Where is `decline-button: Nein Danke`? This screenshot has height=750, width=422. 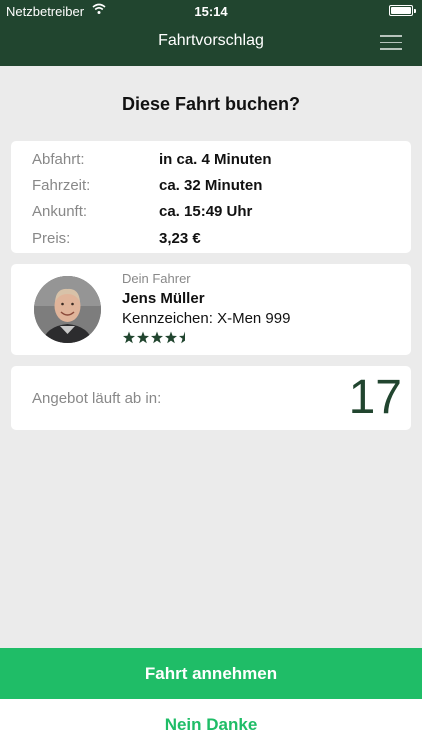 decline-button: Nein Danke is located at coordinates (211, 724).